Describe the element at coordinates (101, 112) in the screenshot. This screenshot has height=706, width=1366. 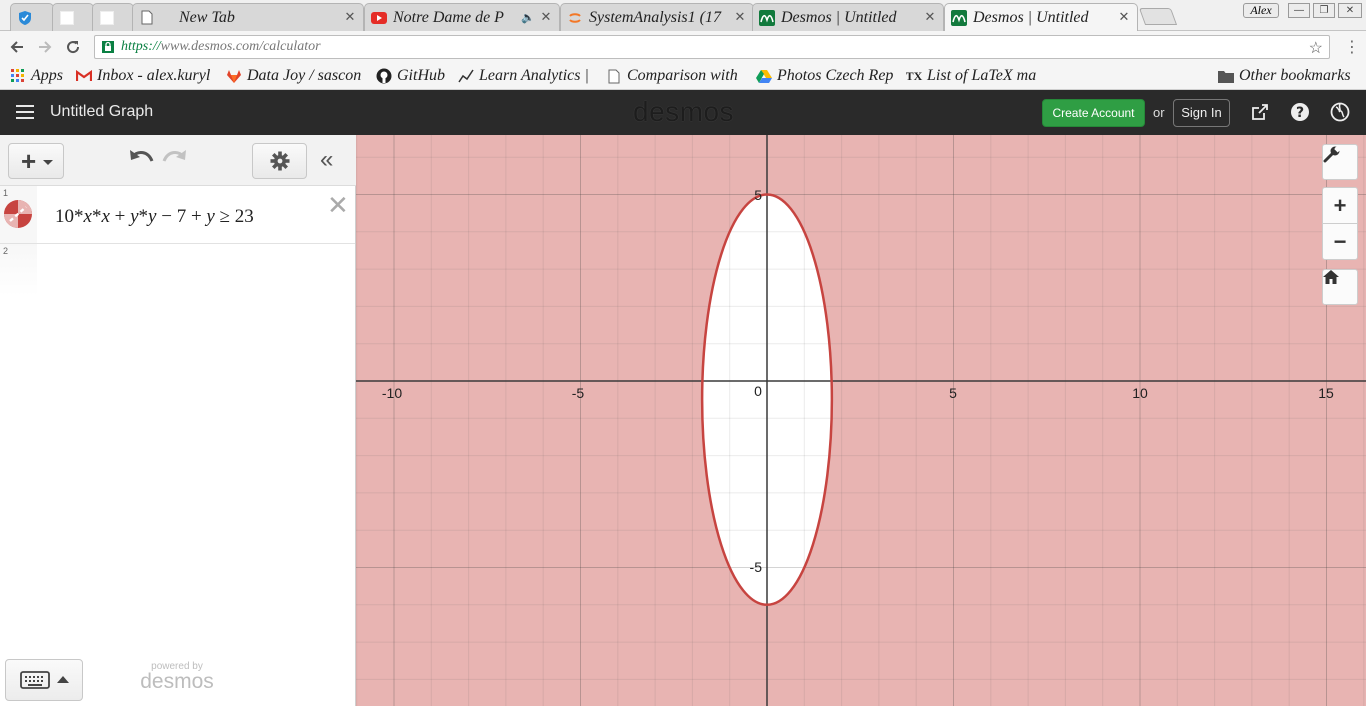
I see `graph-title: Untitled Graph` at that location.